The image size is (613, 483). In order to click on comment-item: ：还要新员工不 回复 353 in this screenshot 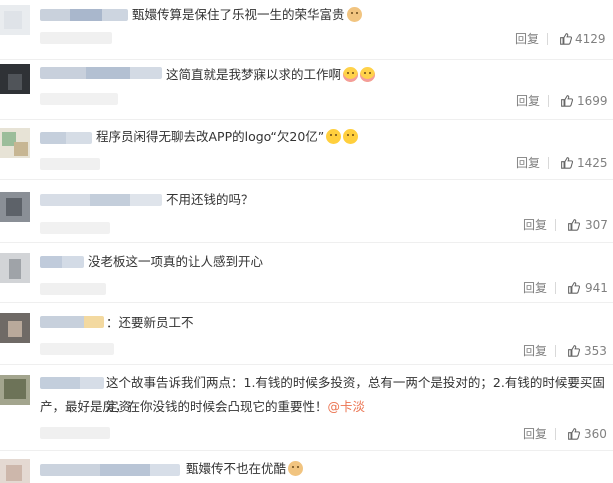, I will do `click(306, 334)`.